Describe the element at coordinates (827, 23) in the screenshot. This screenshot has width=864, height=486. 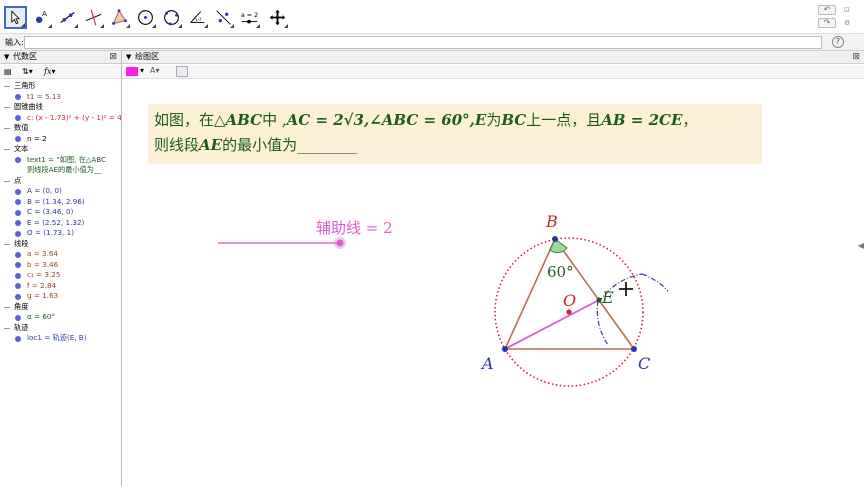
I see `redo-button: ↷` at that location.